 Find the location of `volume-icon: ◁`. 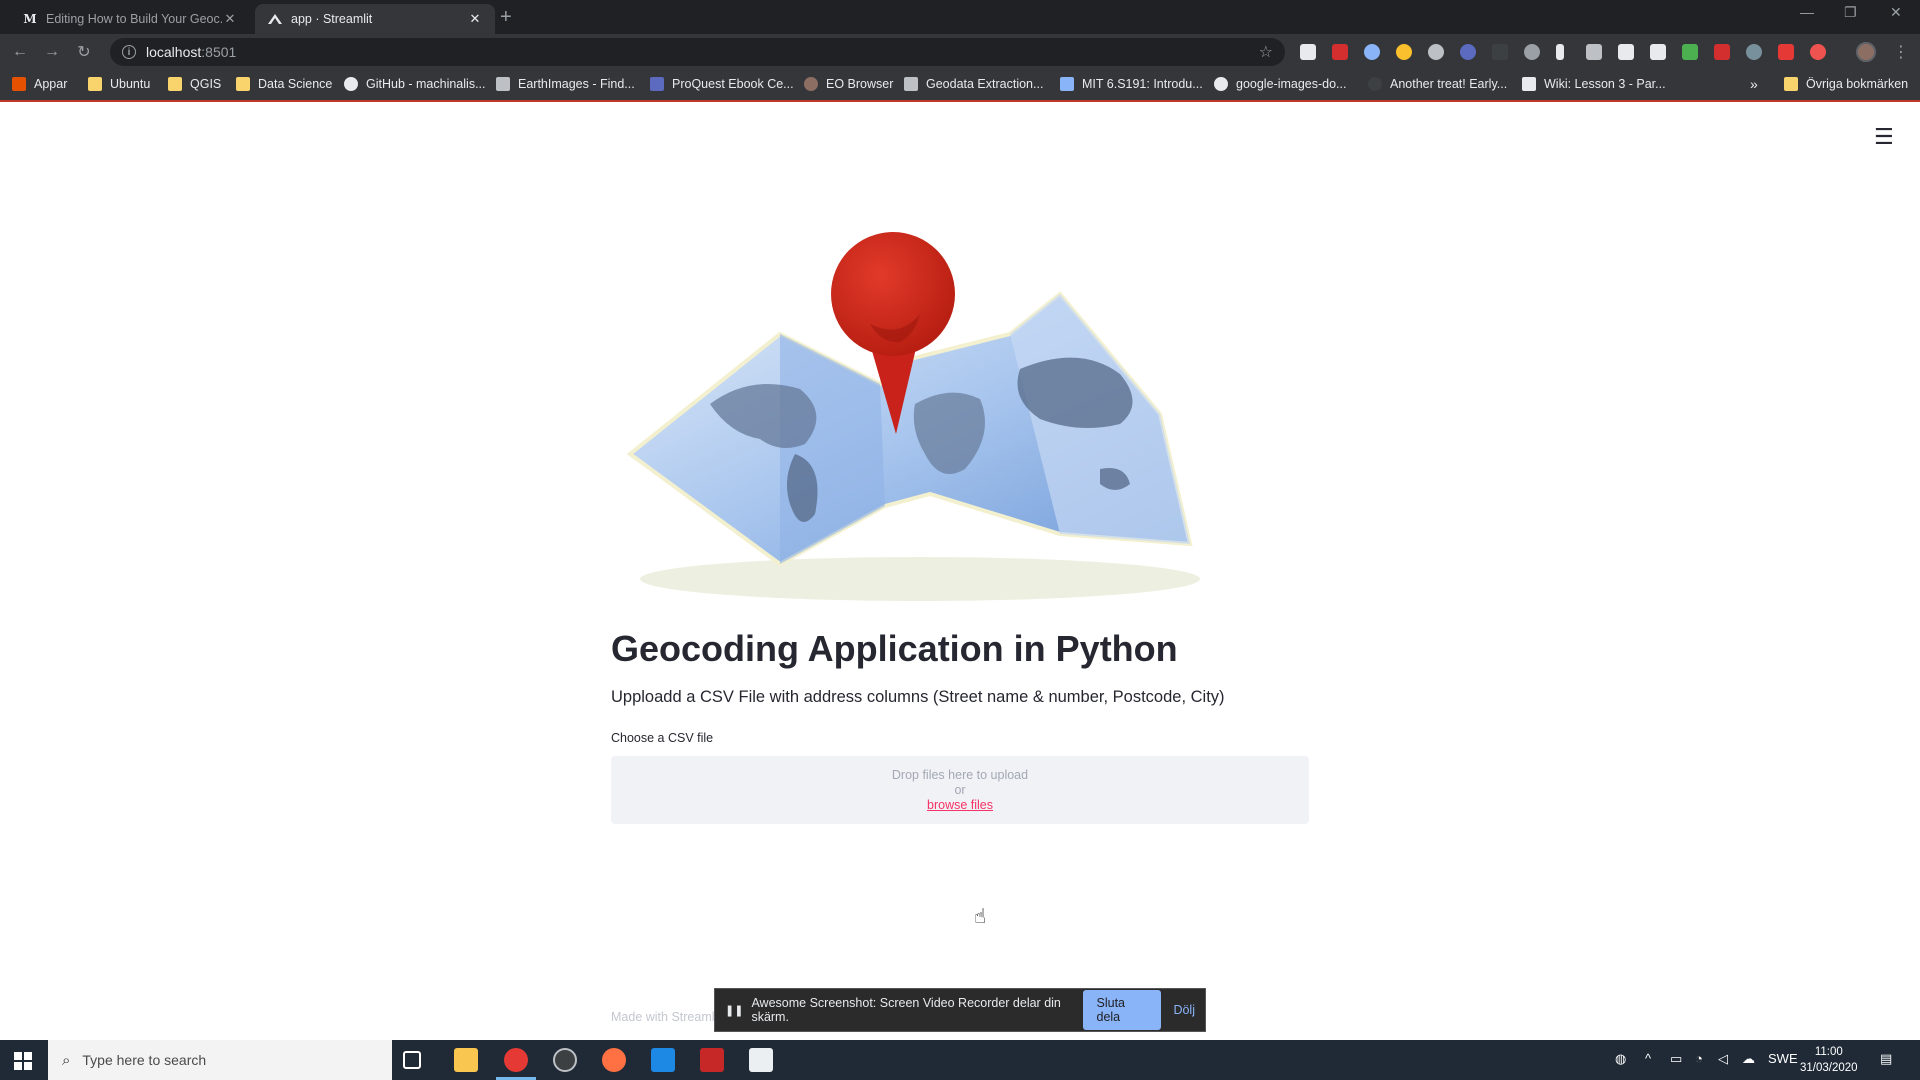

volume-icon: ◁ is located at coordinates (1723, 1059).